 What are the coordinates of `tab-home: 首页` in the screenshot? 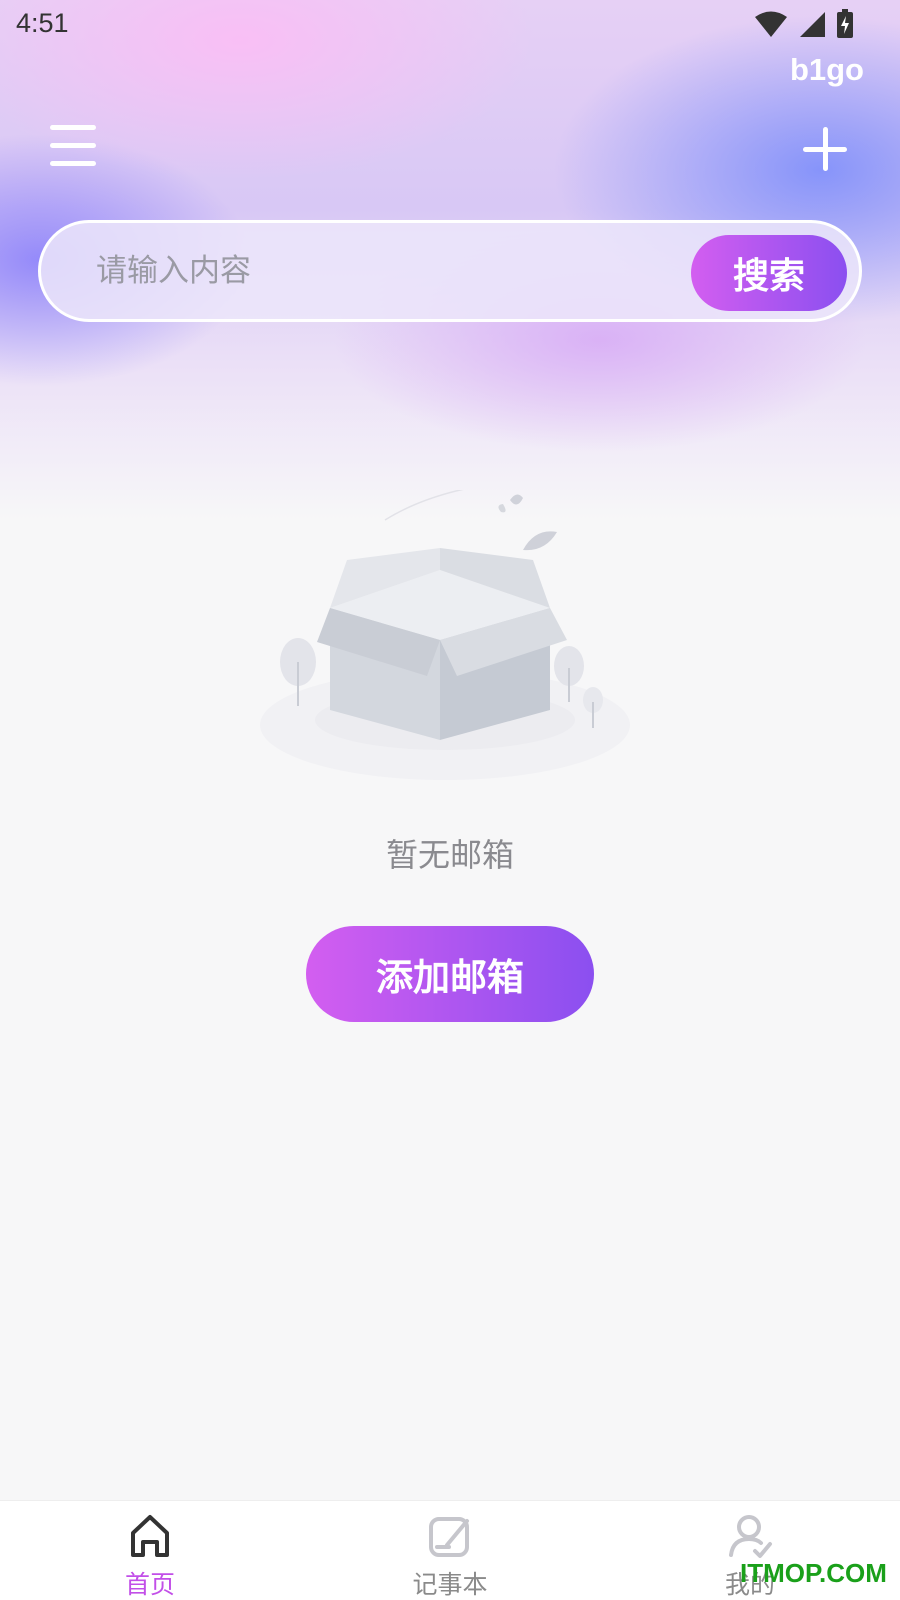 It's located at (150, 1550).